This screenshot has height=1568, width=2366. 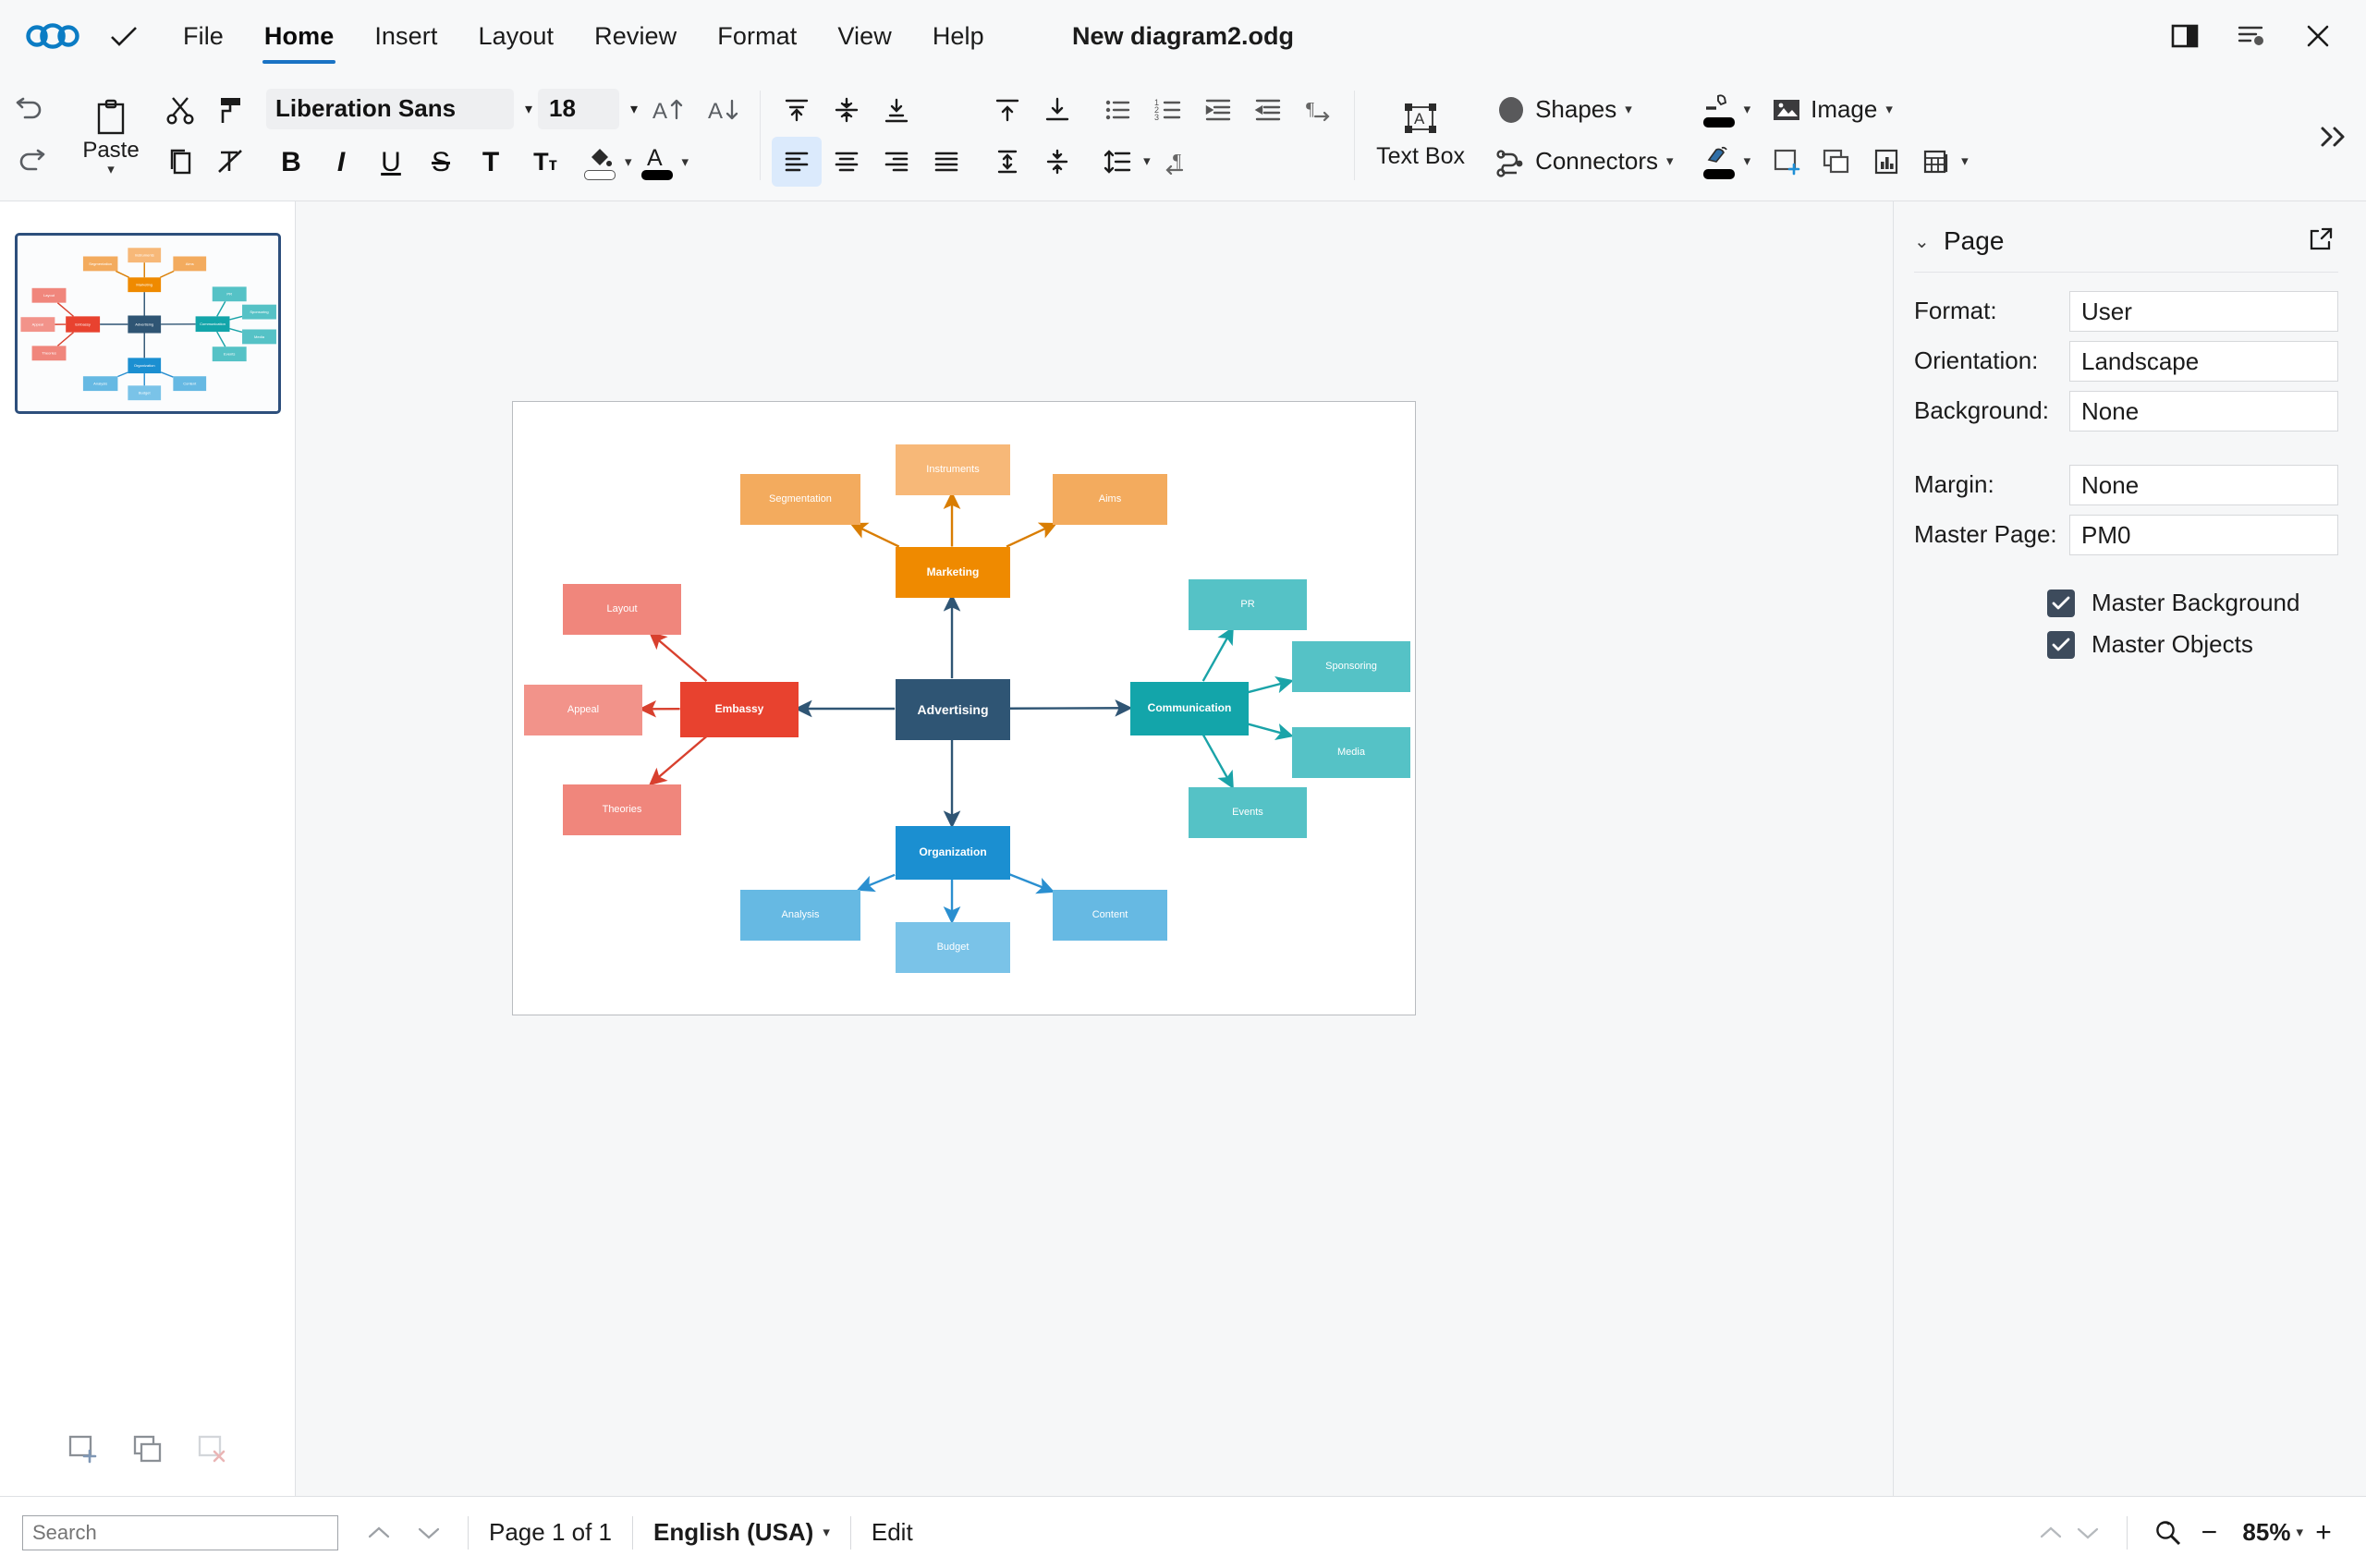 What do you see at coordinates (1147, 161) in the screenshot?
I see `line-spacing-caret-icon: ▾` at bounding box center [1147, 161].